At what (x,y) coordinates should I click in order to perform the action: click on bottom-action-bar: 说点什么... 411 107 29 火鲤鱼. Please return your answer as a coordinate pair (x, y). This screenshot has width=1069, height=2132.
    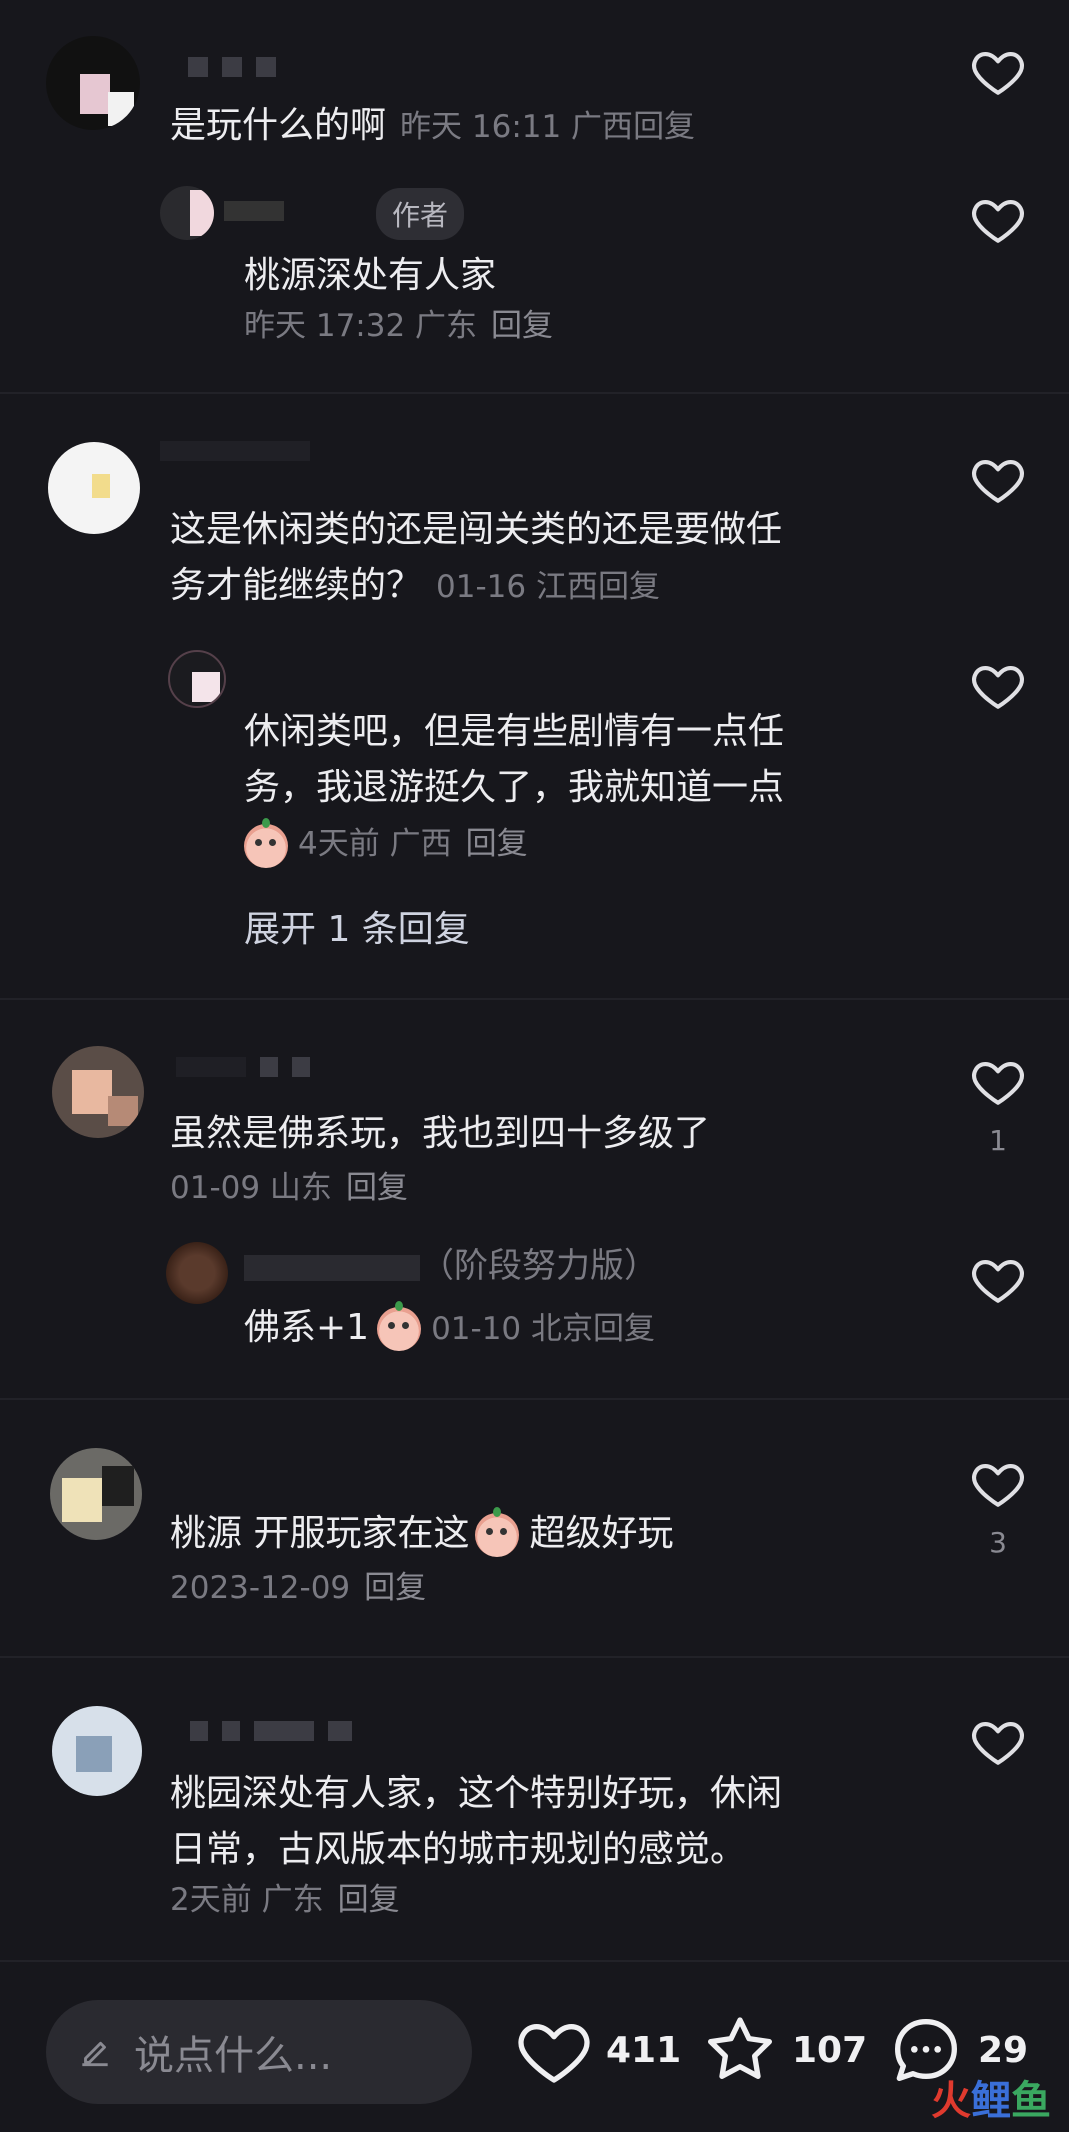
    Looking at the image, I should click on (534, 2046).